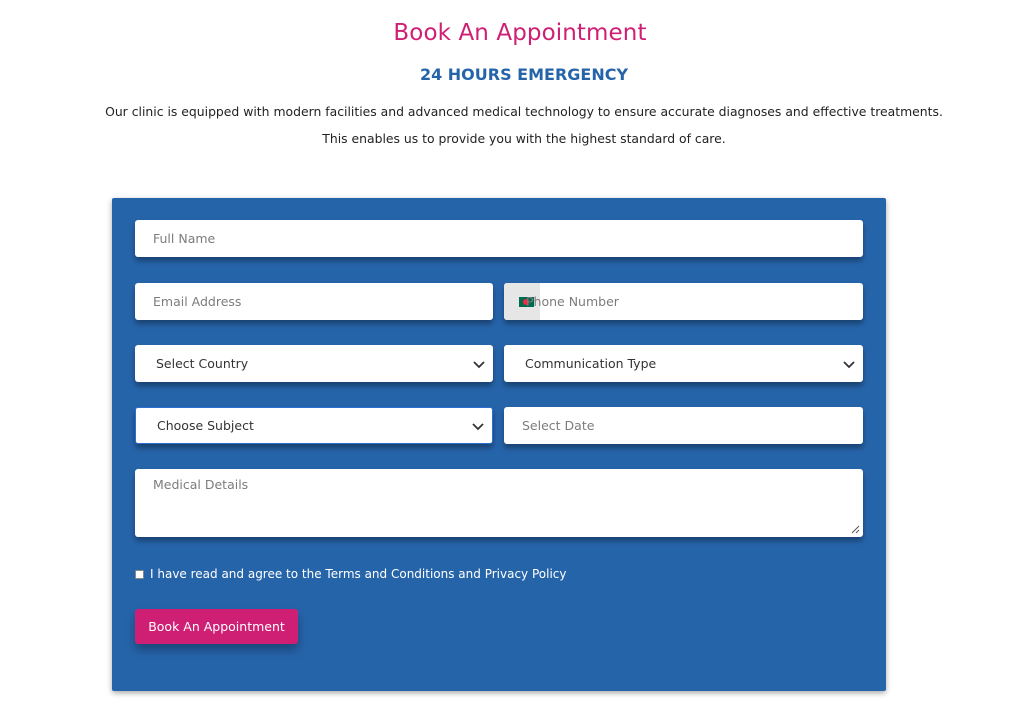  I want to click on subject-select: Choose Subject, so click(314, 425).